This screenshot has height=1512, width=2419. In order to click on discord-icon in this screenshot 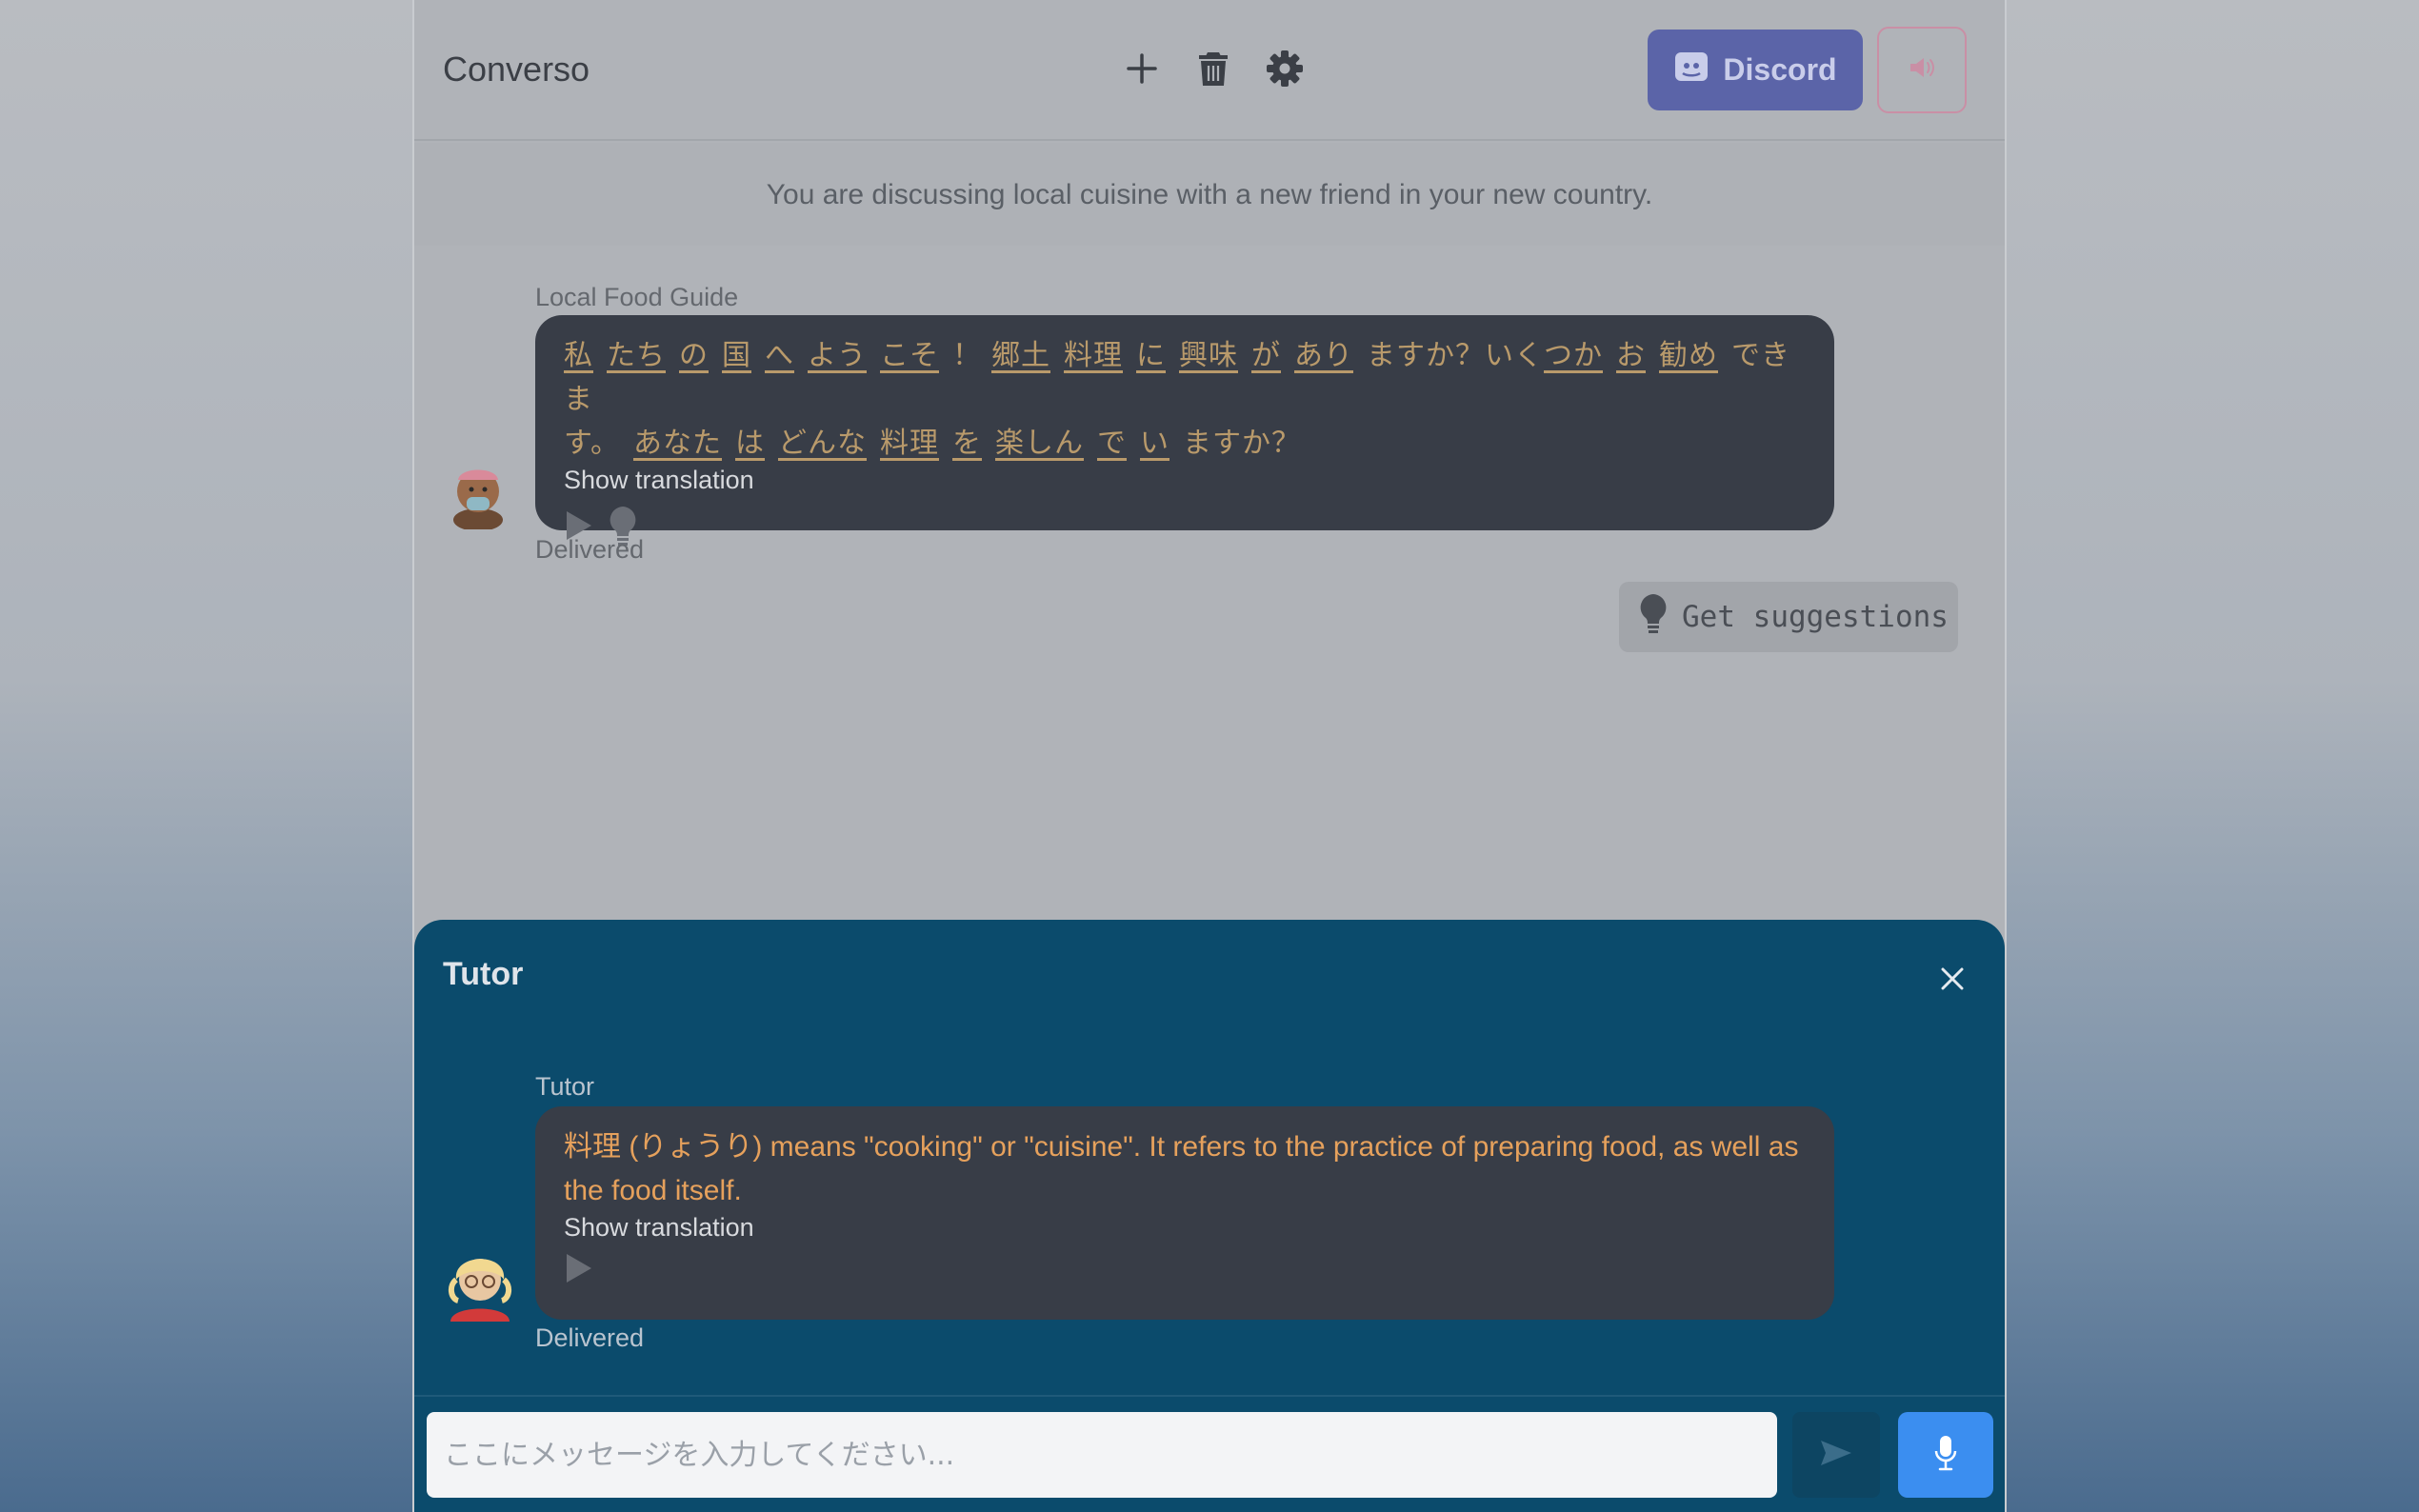, I will do `click(1691, 70)`.